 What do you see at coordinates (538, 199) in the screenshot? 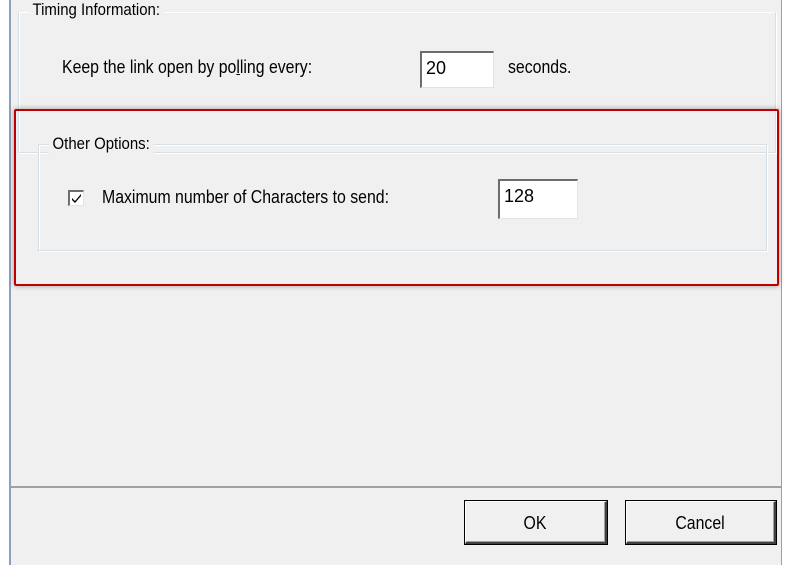
I see `max-characters-input: 128` at bounding box center [538, 199].